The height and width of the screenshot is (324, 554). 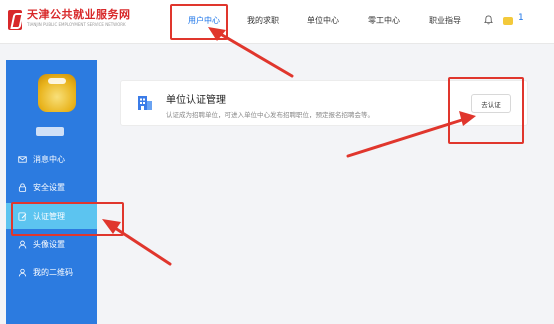 I want to click on sidebar-item-label: 我的二维码, so click(x=53, y=272).